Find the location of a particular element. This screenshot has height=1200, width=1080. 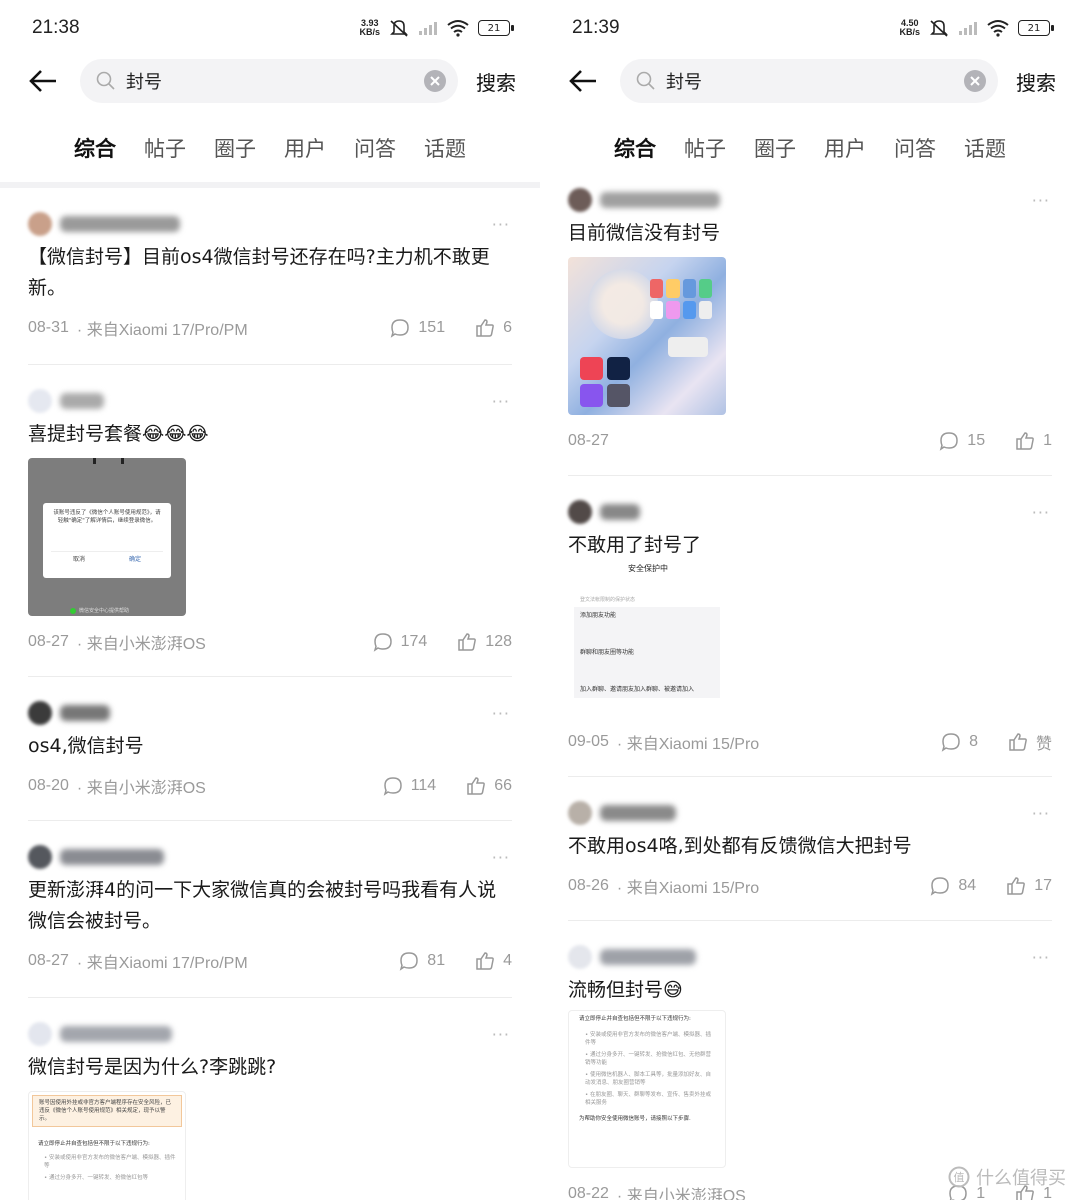

post-title: 不敢用了封号了 is located at coordinates (810, 545).